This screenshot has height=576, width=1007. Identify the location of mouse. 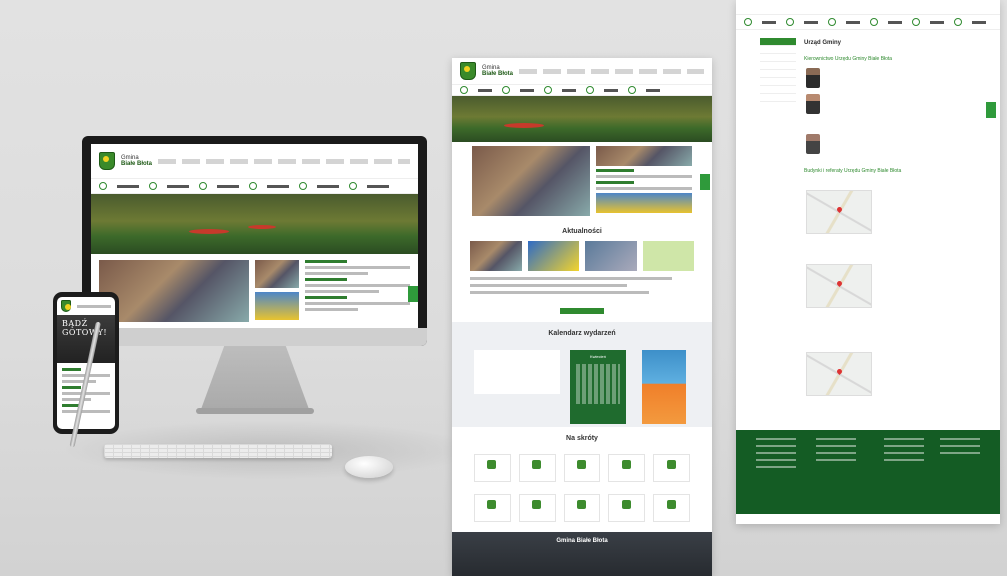
(369, 467).